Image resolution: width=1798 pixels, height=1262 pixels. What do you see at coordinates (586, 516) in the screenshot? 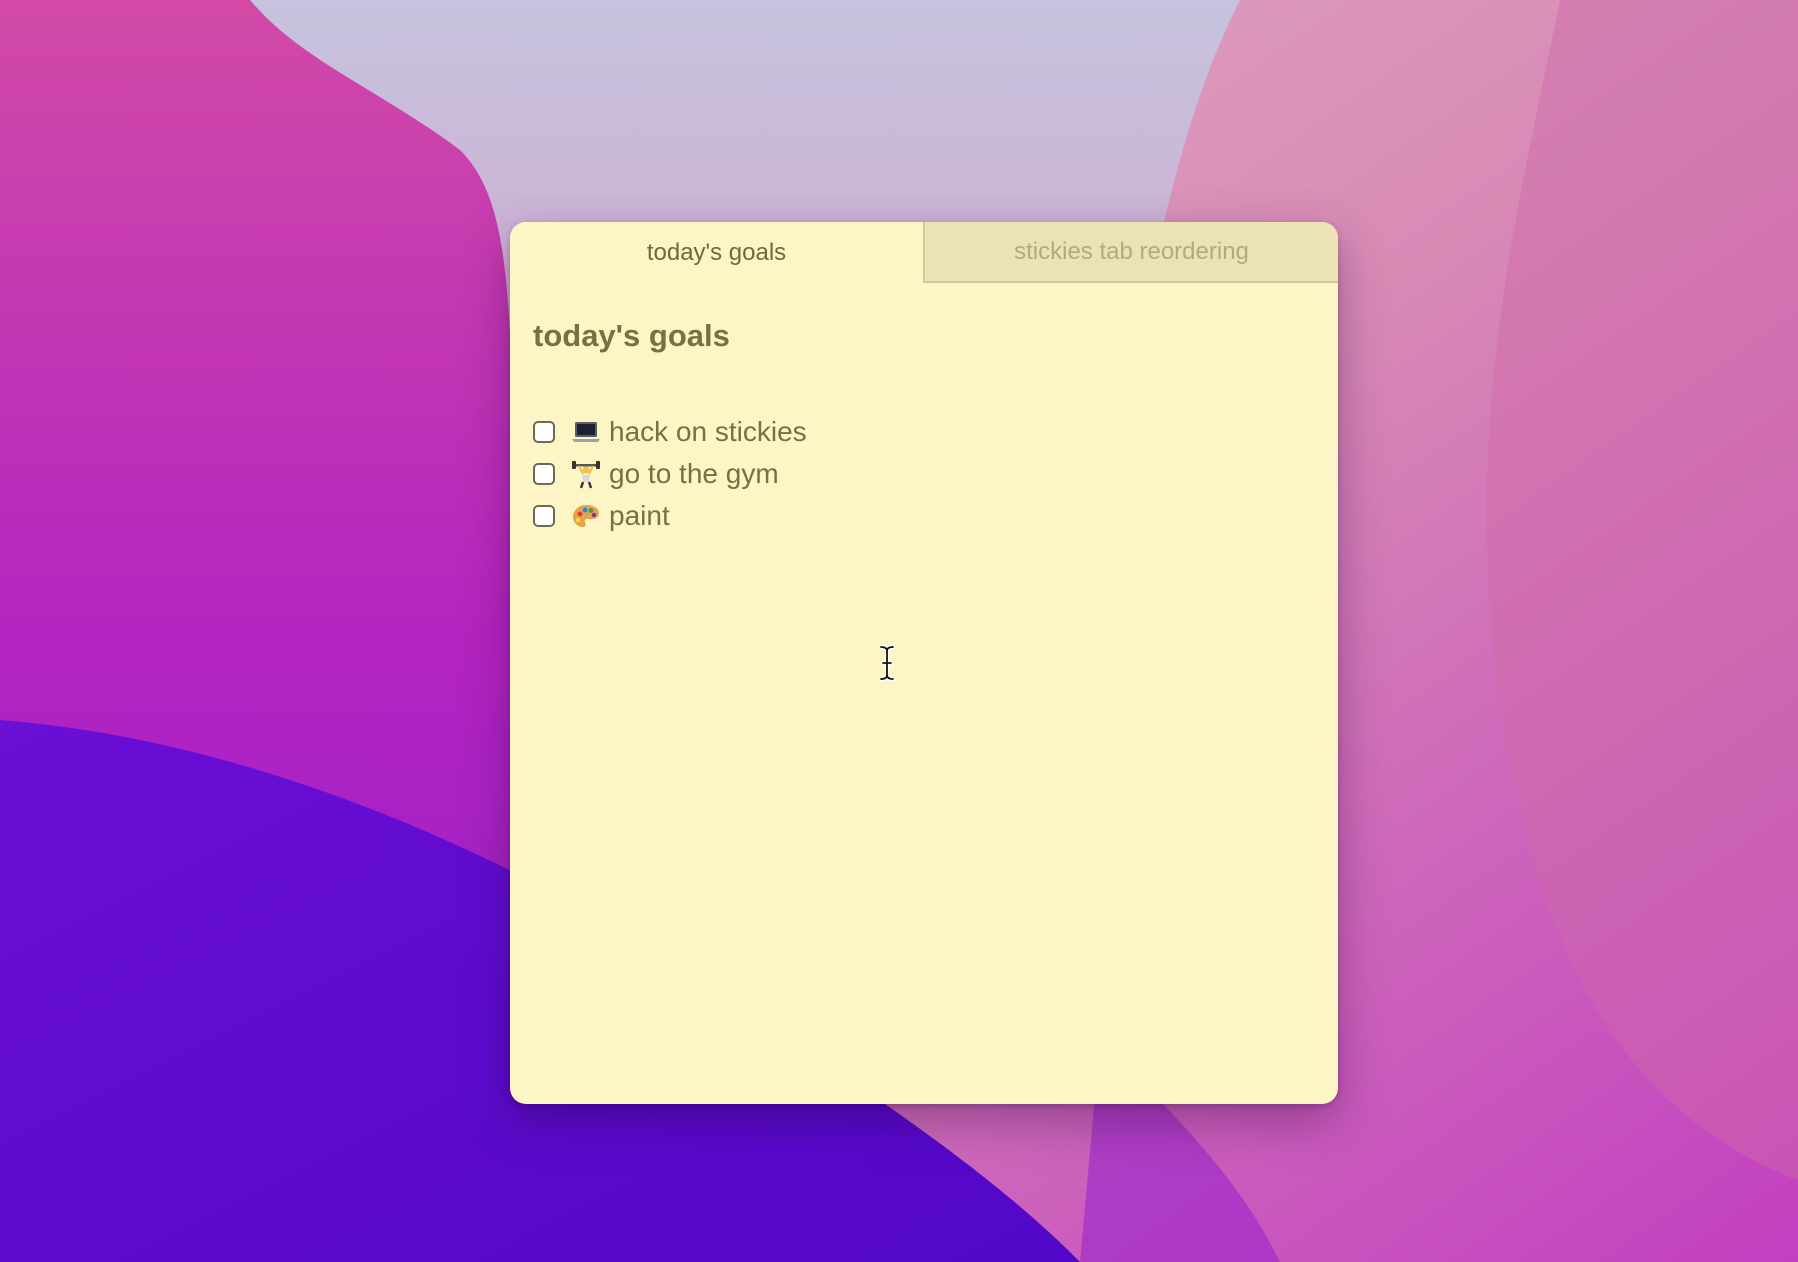
I see `artist-palette-icon` at bounding box center [586, 516].